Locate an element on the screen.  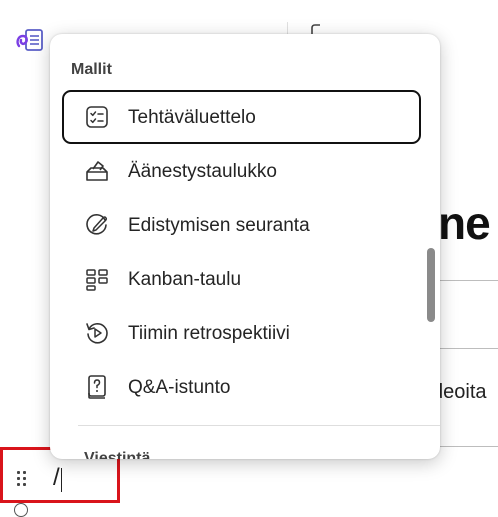
menu-item-label: Kanban-taulu is located at coordinates (185, 279).